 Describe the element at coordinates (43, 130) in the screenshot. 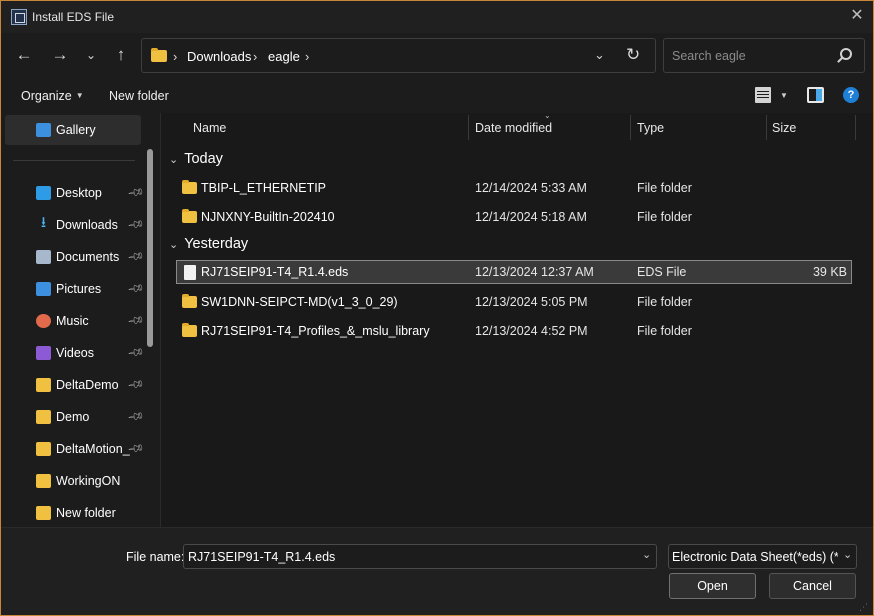

I see `gallery-icon` at that location.